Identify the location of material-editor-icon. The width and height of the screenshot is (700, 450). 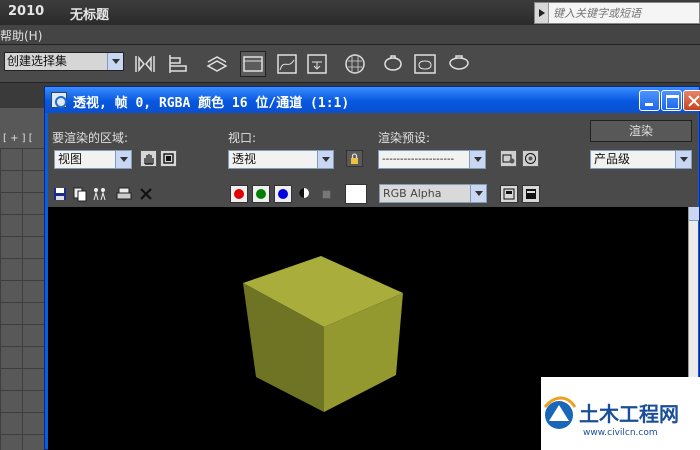
(355, 64).